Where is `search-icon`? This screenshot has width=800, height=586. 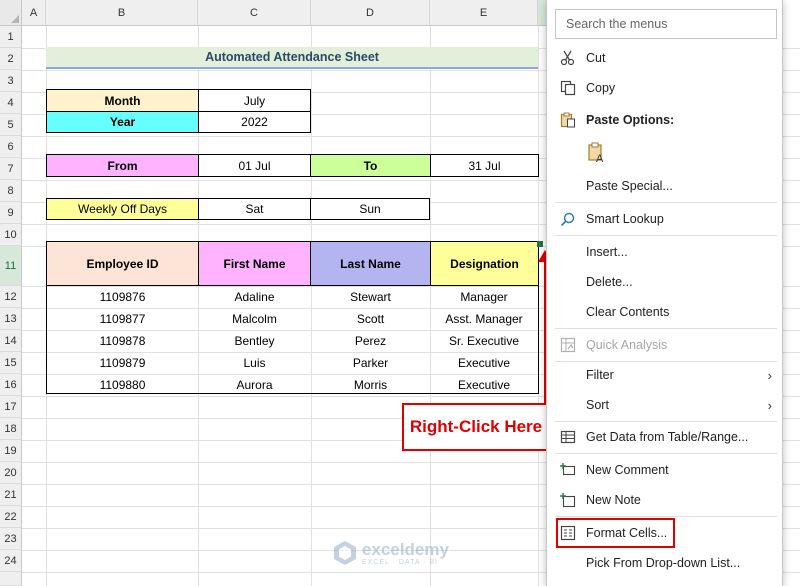
search-icon is located at coordinates (568, 219).